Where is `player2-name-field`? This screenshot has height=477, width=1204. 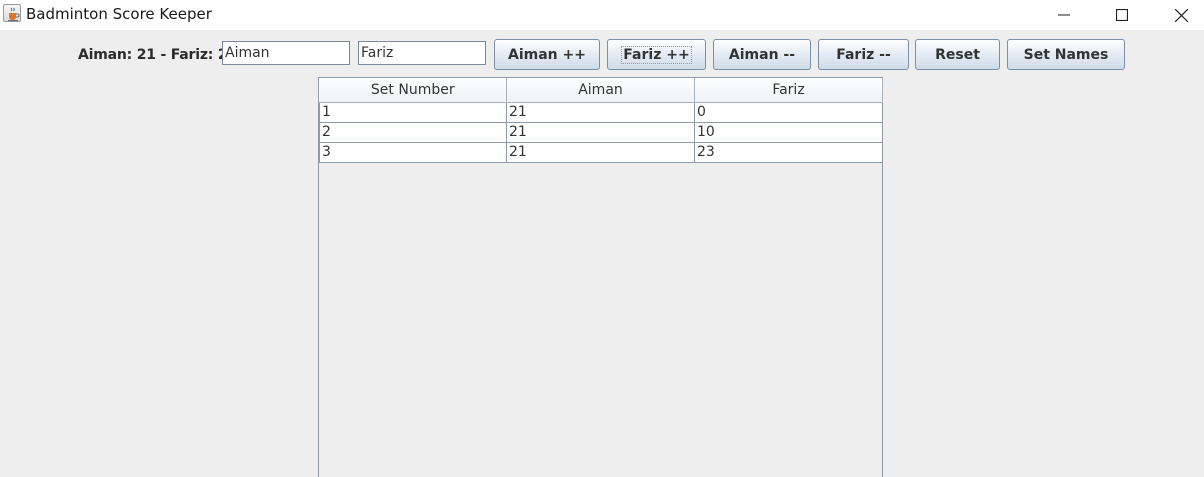 player2-name-field is located at coordinates (422, 53).